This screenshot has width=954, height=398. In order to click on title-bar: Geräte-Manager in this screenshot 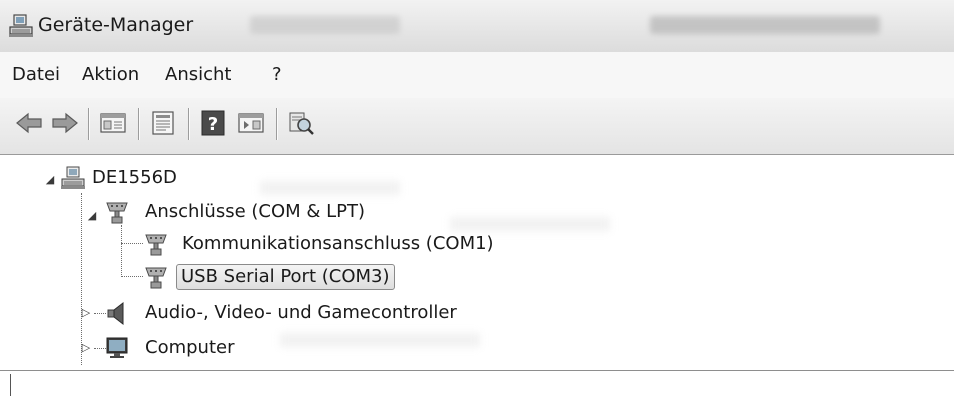, I will do `click(477, 26)`.